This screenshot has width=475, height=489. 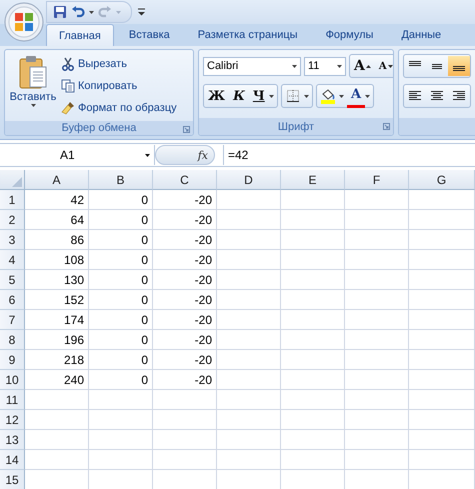 What do you see at coordinates (377, 180) in the screenshot?
I see `column-header: F` at bounding box center [377, 180].